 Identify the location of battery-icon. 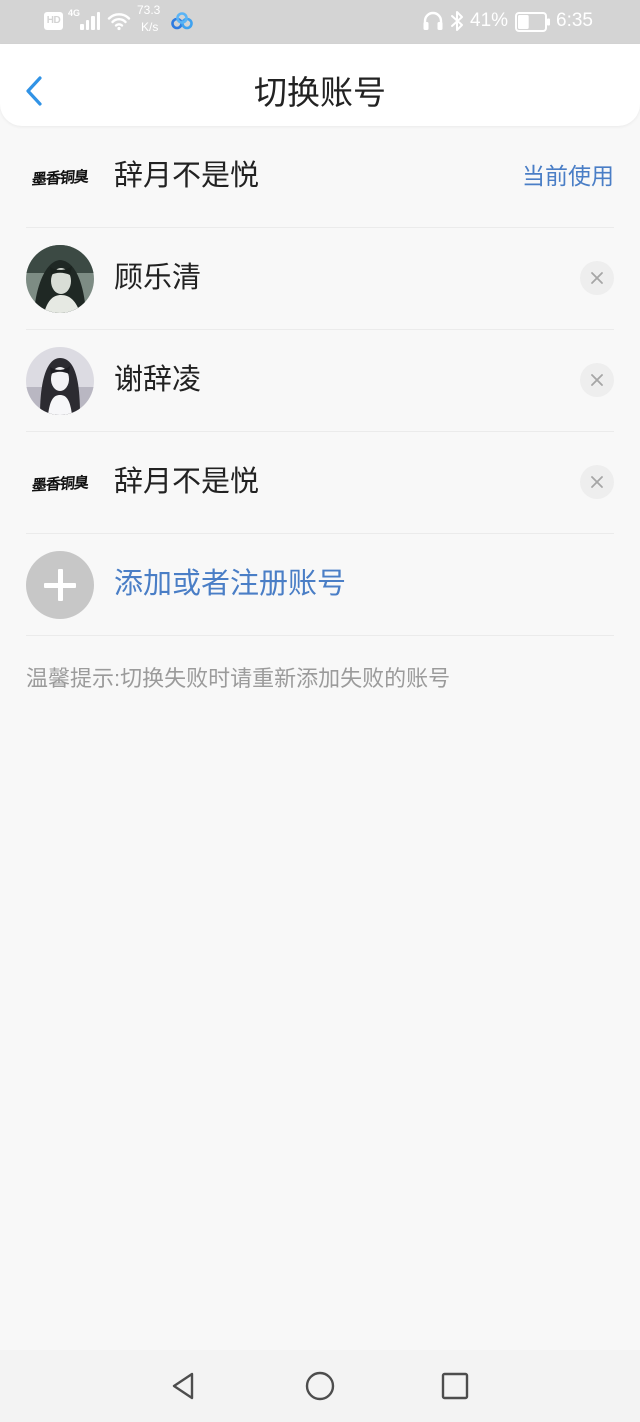
(533, 22).